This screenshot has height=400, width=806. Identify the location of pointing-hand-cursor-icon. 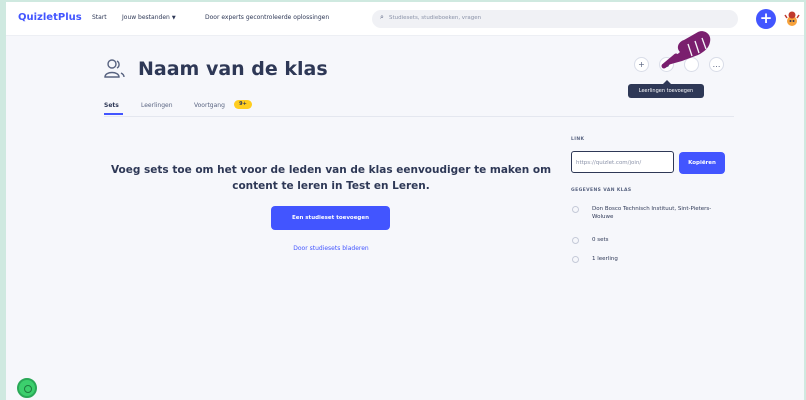
(686, 50).